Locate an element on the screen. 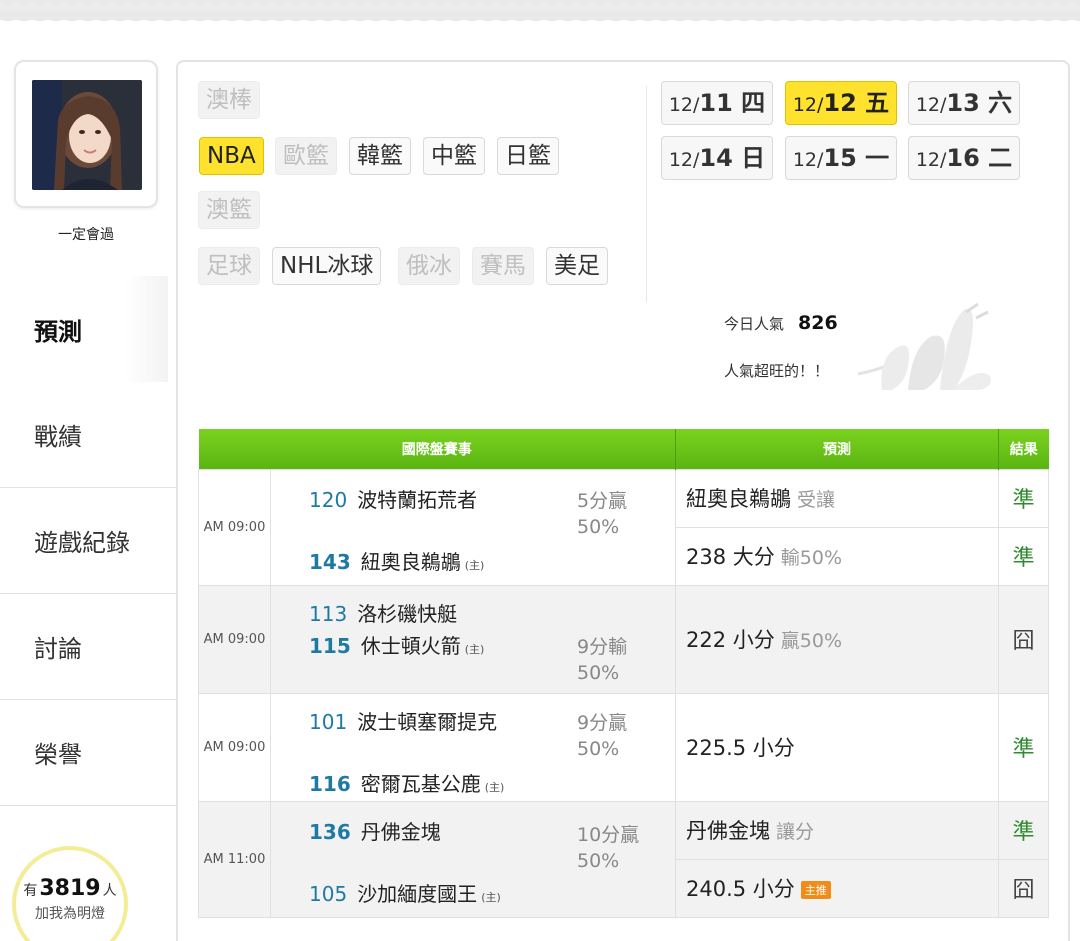 This screenshot has height=941, width=1080. date-tab-1211: 12/11 四 is located at coordinates (717, 103).